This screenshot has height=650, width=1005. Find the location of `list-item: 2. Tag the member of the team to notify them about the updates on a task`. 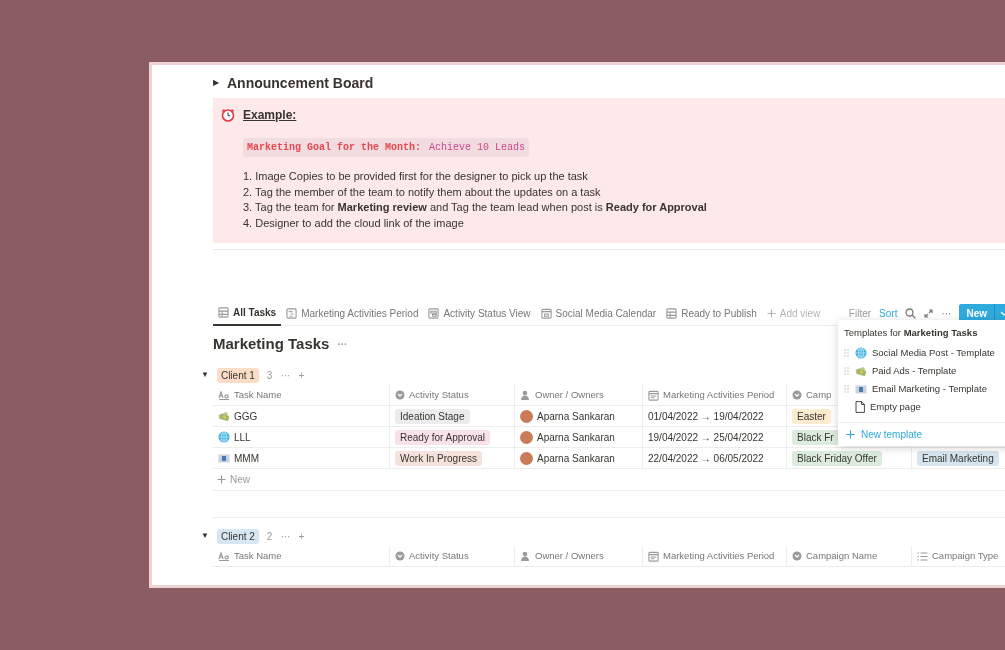

list-item: 2. Tag the member of the team to notify them about the updates on a task is located at coordinates (422, 192).